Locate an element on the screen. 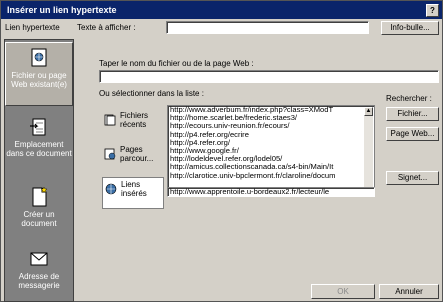 This screenshot has height=302, width=443. vertical-scrollbar: ▲ is located at coordinates (368, 147).